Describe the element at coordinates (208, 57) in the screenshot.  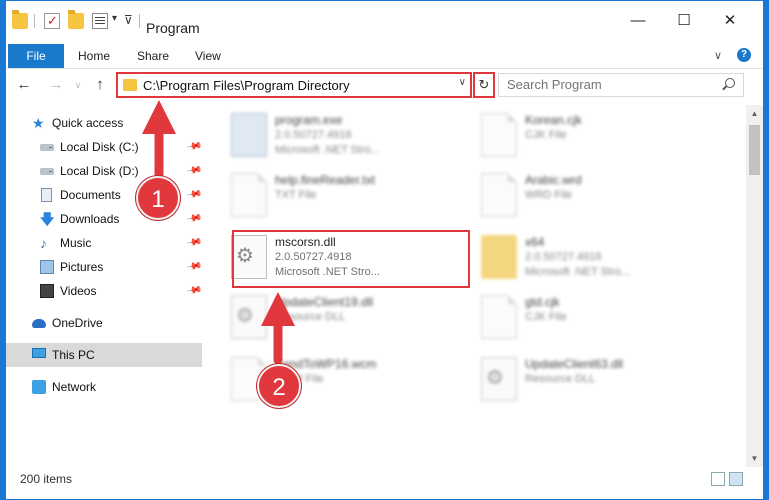
I see `tab-view: View` at that location.